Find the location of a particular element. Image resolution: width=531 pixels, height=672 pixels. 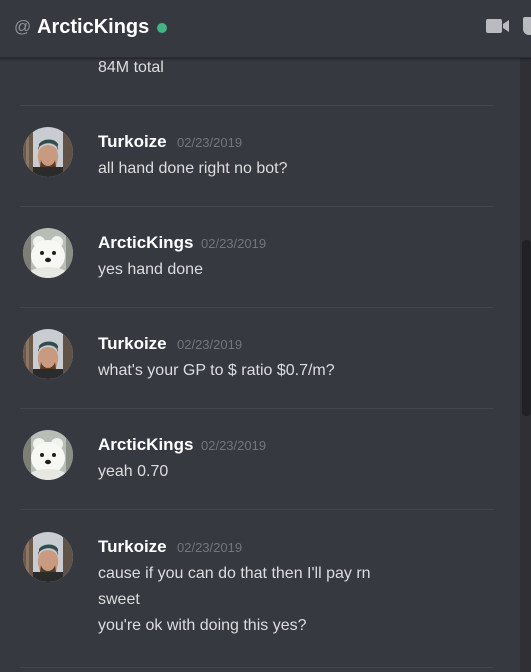

pin-icon is located at coordinates (527, 26).